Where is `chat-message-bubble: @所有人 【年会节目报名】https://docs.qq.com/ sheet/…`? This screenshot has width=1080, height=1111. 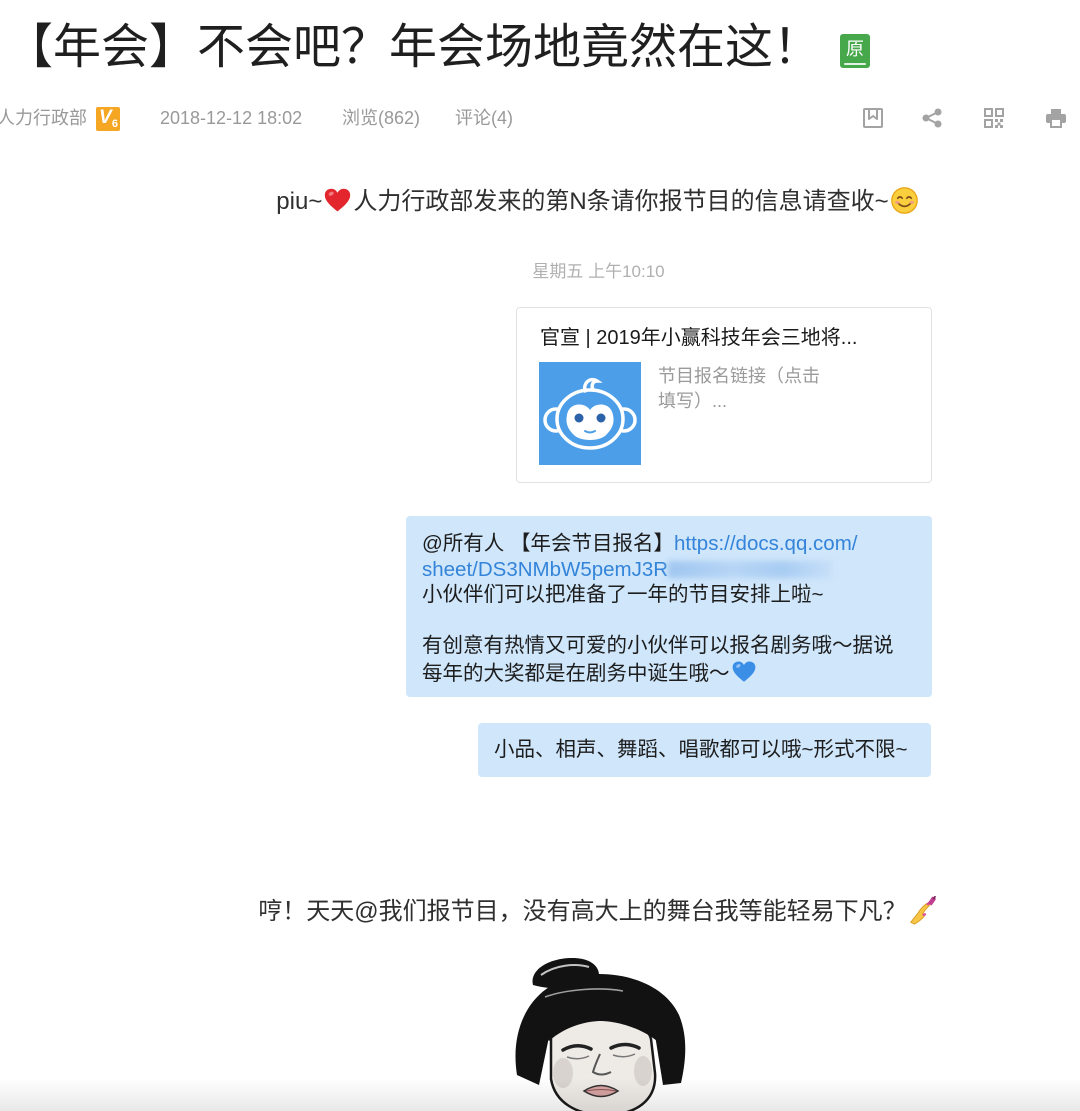
chat-message-bubble: @所有人 【年会节目报名】https://docs.qq.com/ sheet/… is located at coordinates (669, 606).